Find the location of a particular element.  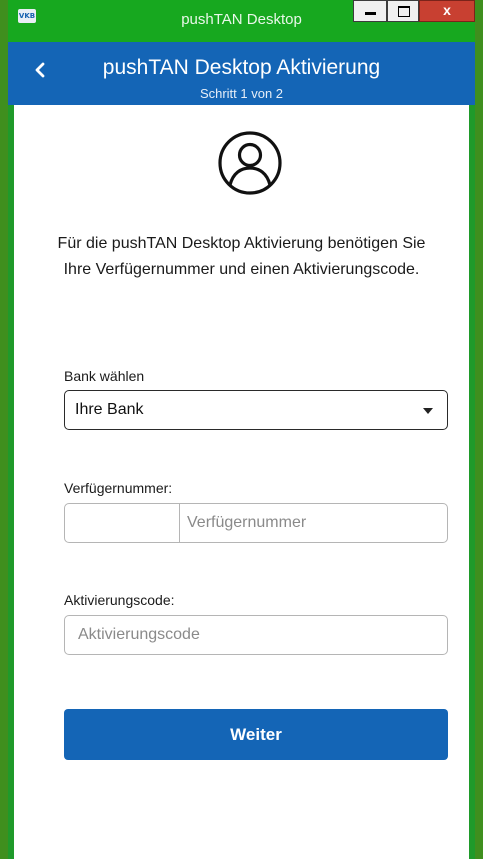

verfuegernummer-field is located at coordinates (256, 523).